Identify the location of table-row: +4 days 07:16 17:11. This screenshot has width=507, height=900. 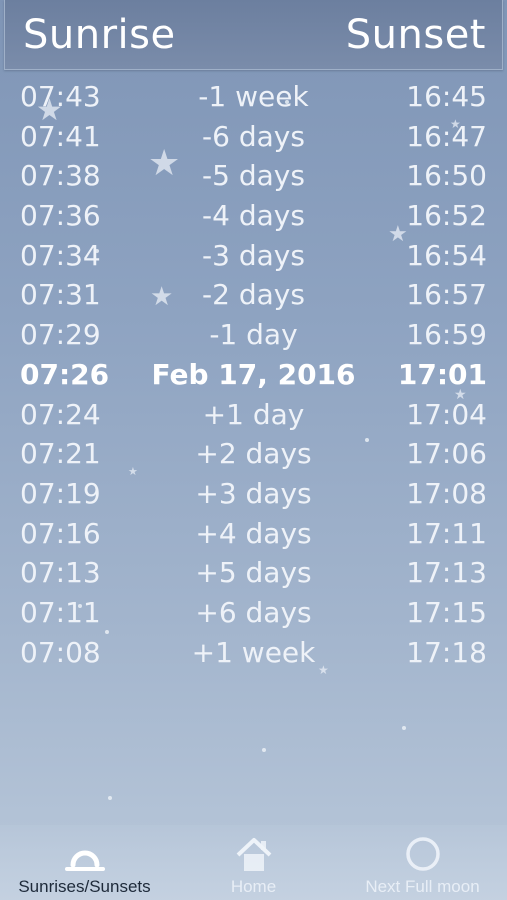
(253, 534).